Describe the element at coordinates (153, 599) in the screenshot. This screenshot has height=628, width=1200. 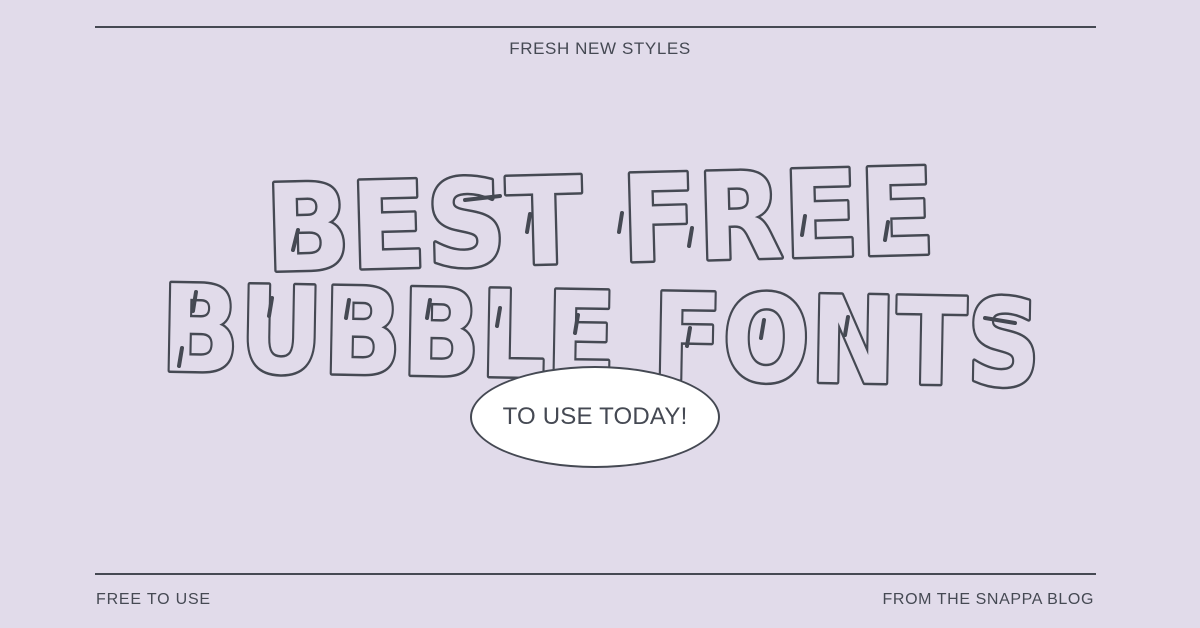
I see `footer-left-text: FREE TO USE` at that location.